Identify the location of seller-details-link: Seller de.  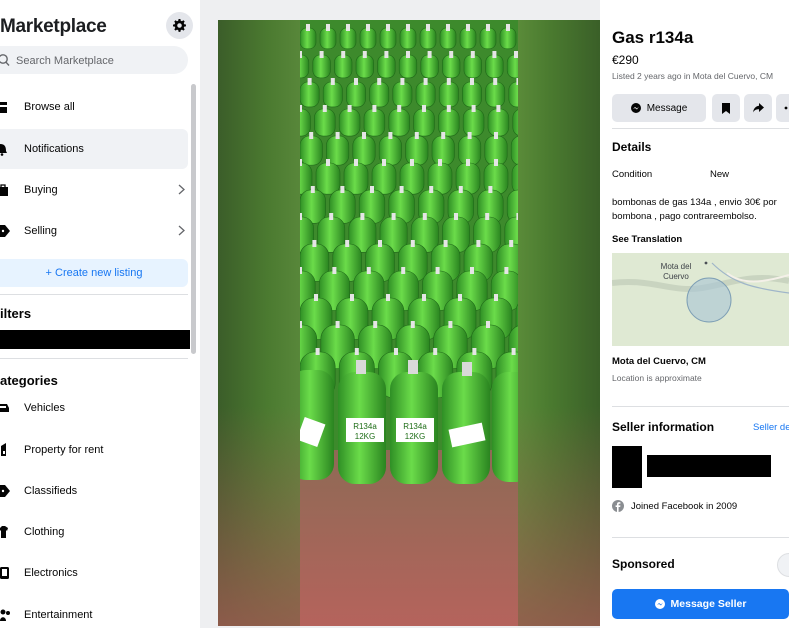
(771, 427).